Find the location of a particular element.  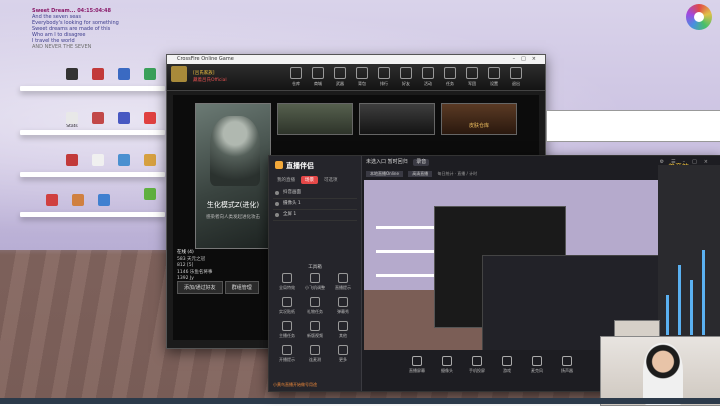

crossfire-titlebar: CrossFire Online Game –□× is located at coordinates (356, 59).